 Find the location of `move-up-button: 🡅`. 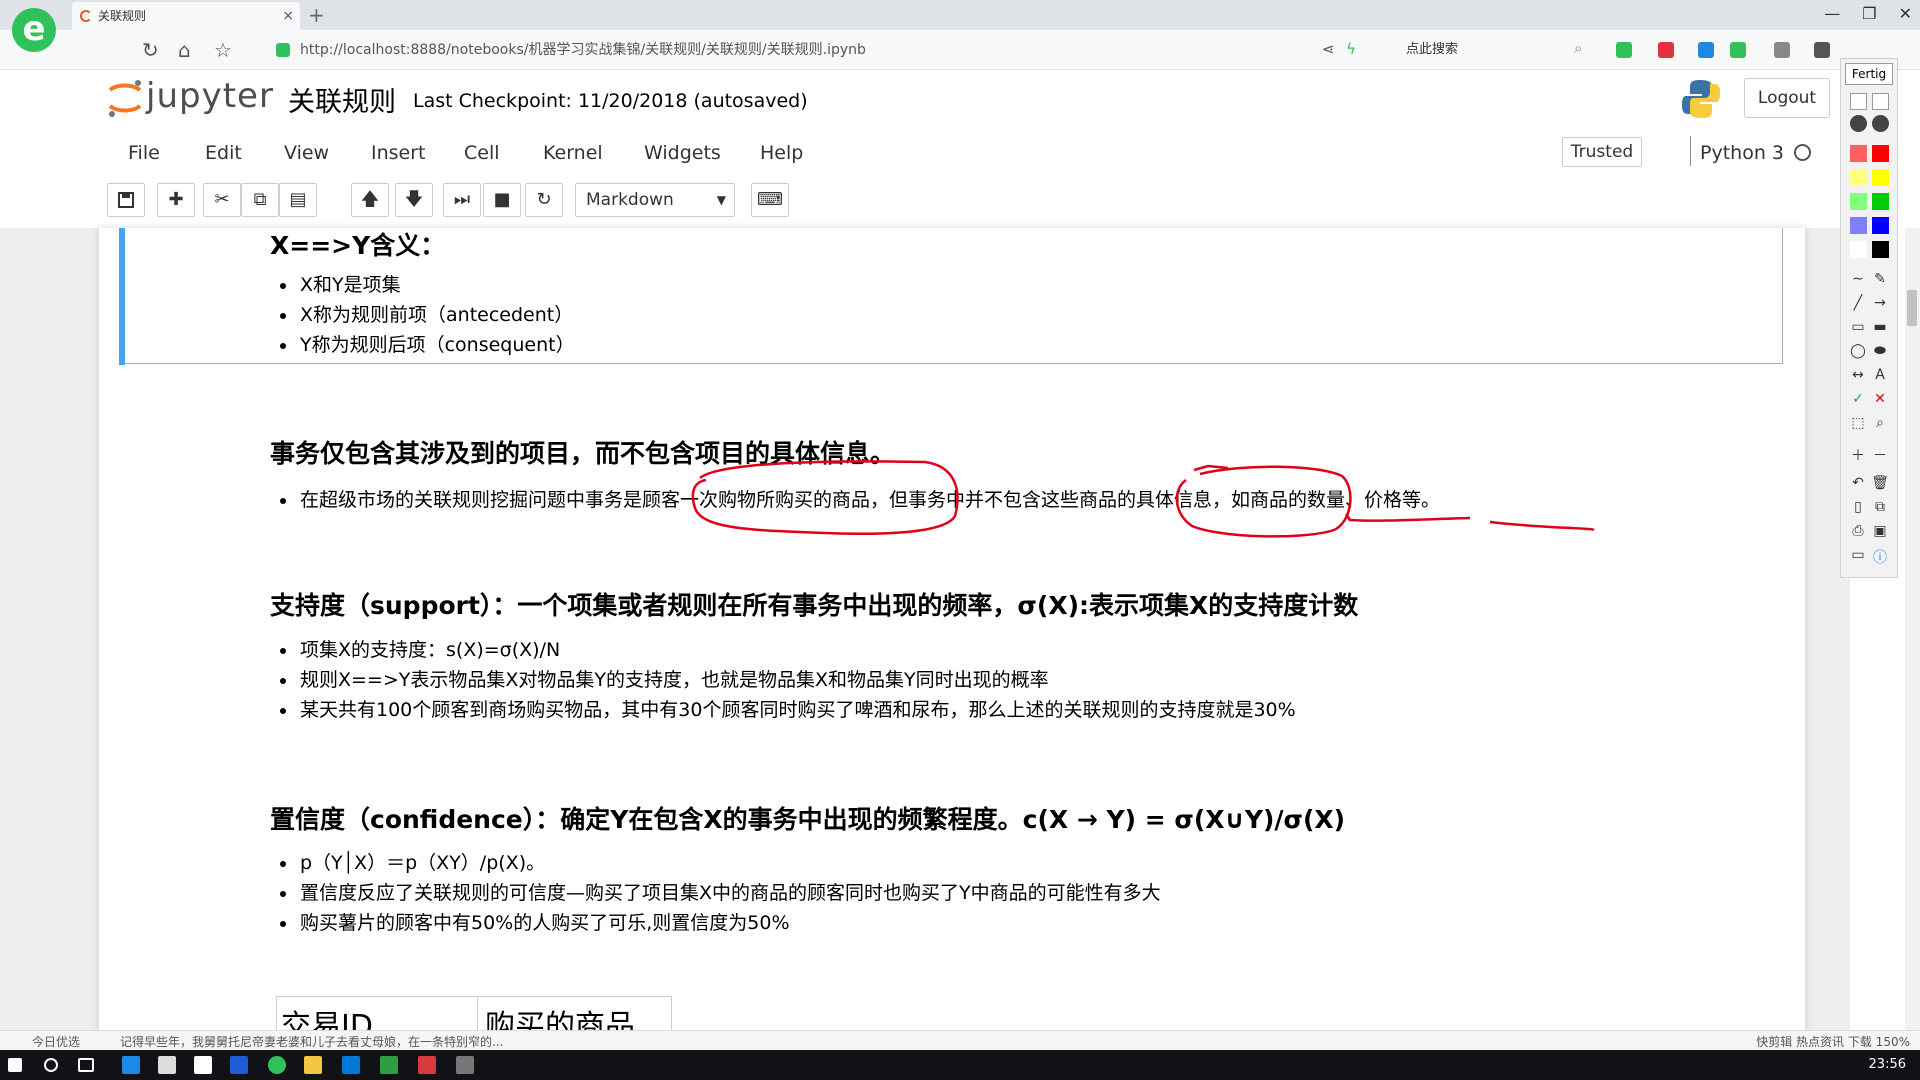

move-up-button: 🡅 is located at coordinates (370, 200).